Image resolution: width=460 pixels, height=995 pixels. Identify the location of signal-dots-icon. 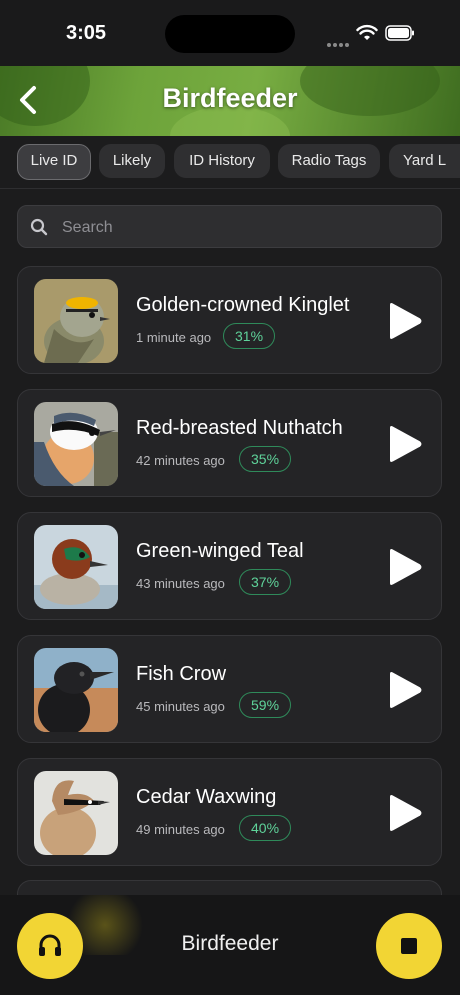
(339, 40).